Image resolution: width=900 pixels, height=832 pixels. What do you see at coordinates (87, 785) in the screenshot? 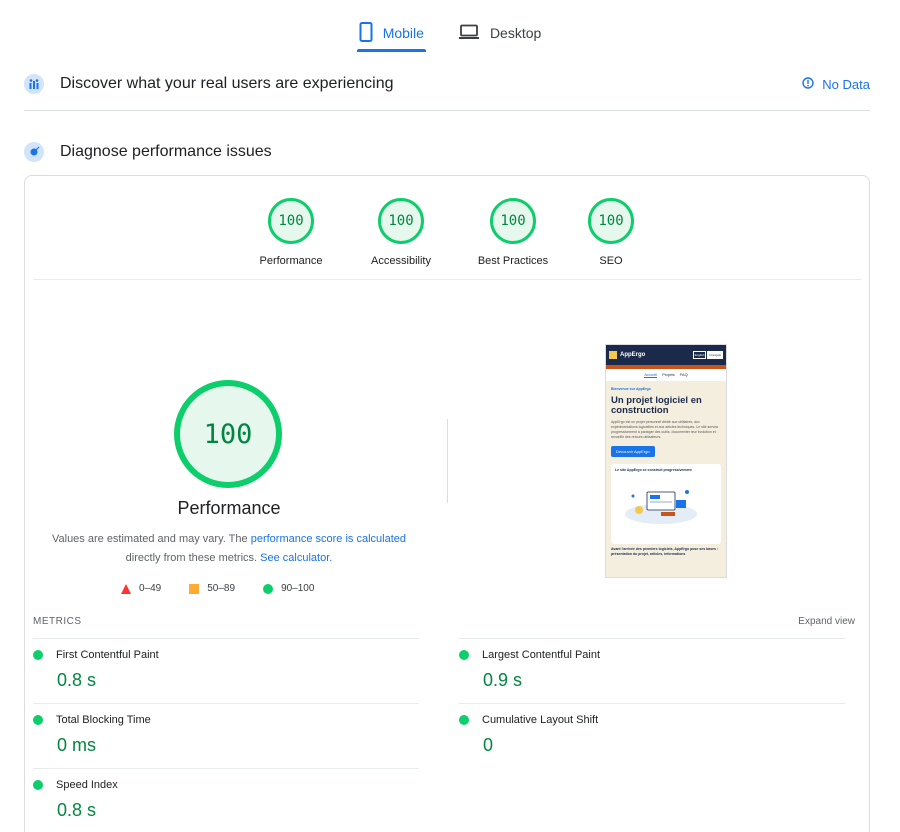
I see `metric-name: Speed Index` at bounding box center [87, 785].